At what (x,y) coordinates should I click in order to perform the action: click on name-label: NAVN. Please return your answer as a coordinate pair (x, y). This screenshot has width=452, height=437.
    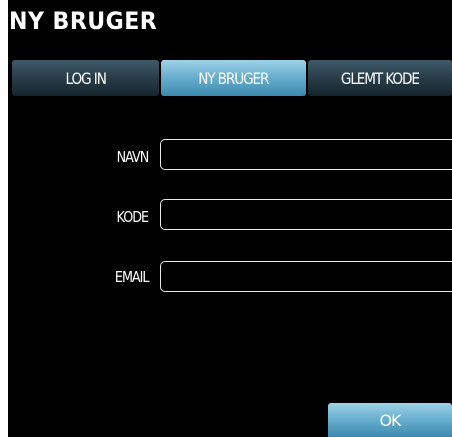
    Looking at the image, I should click on (132, 157).